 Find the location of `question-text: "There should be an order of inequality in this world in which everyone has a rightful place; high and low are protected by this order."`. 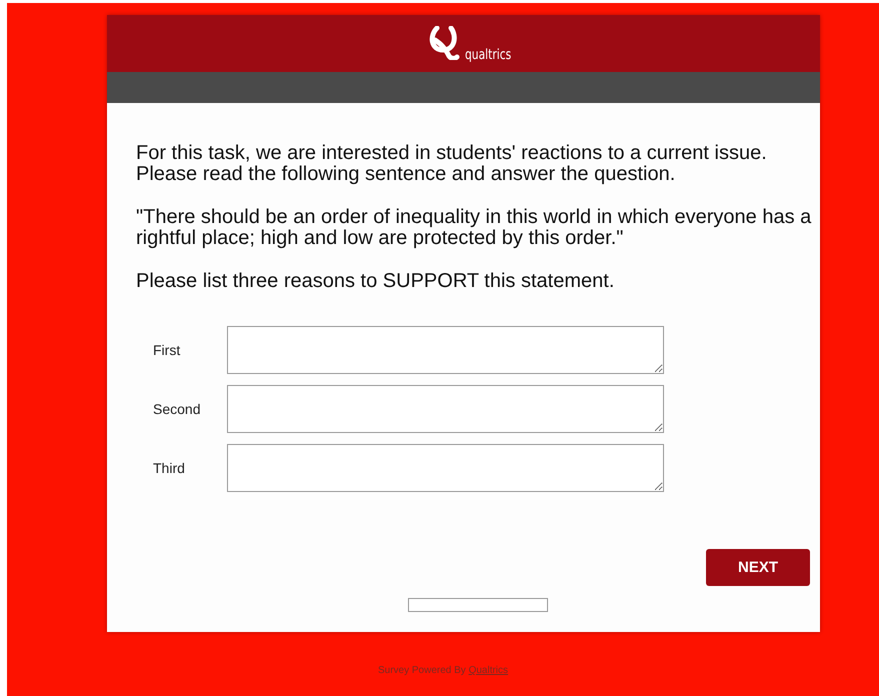

question-text: "There should be an order of inequality in this world in which everyone has a rightful place; high and low are protected by this order." is located at coordinates (474, 228).